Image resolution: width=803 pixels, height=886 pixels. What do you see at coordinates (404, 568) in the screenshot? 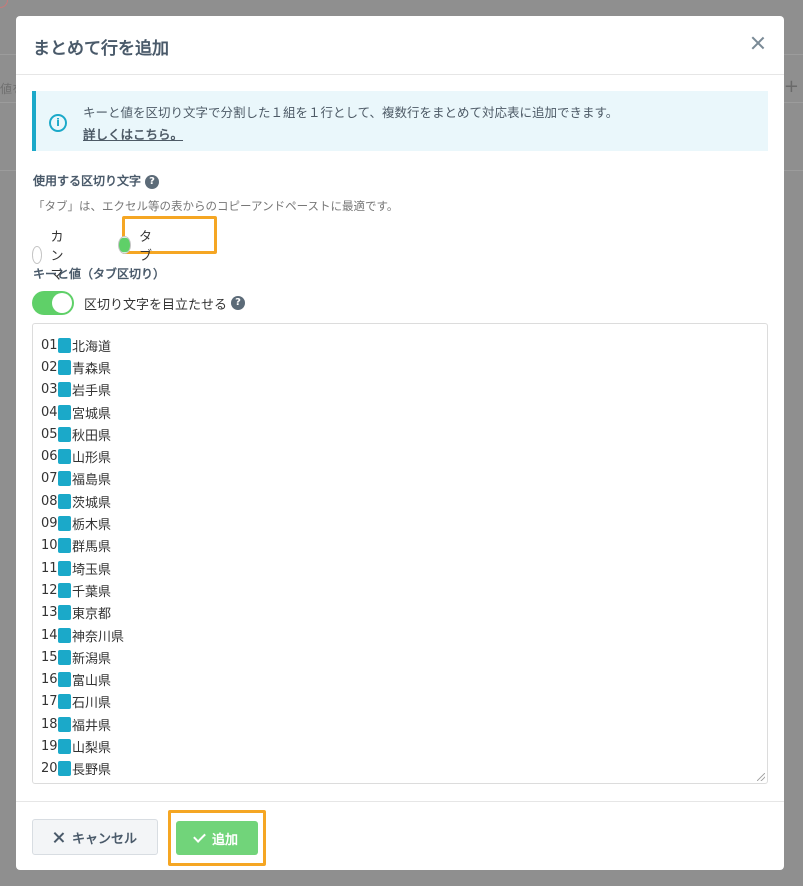
I see `textarea-line: 11 埼玉県` at bounding box center [404, 568].